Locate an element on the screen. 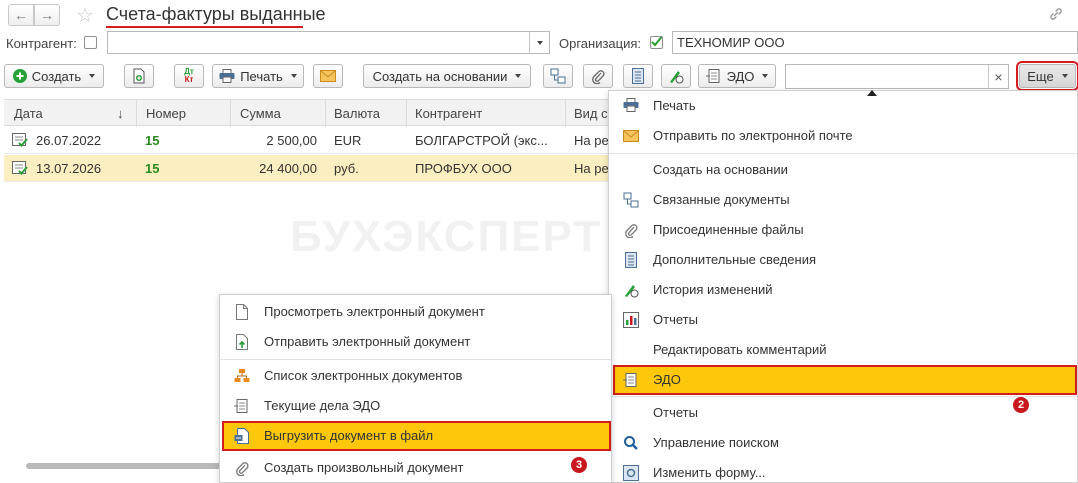  doc-list-icon is located at coordinates (242, 375).